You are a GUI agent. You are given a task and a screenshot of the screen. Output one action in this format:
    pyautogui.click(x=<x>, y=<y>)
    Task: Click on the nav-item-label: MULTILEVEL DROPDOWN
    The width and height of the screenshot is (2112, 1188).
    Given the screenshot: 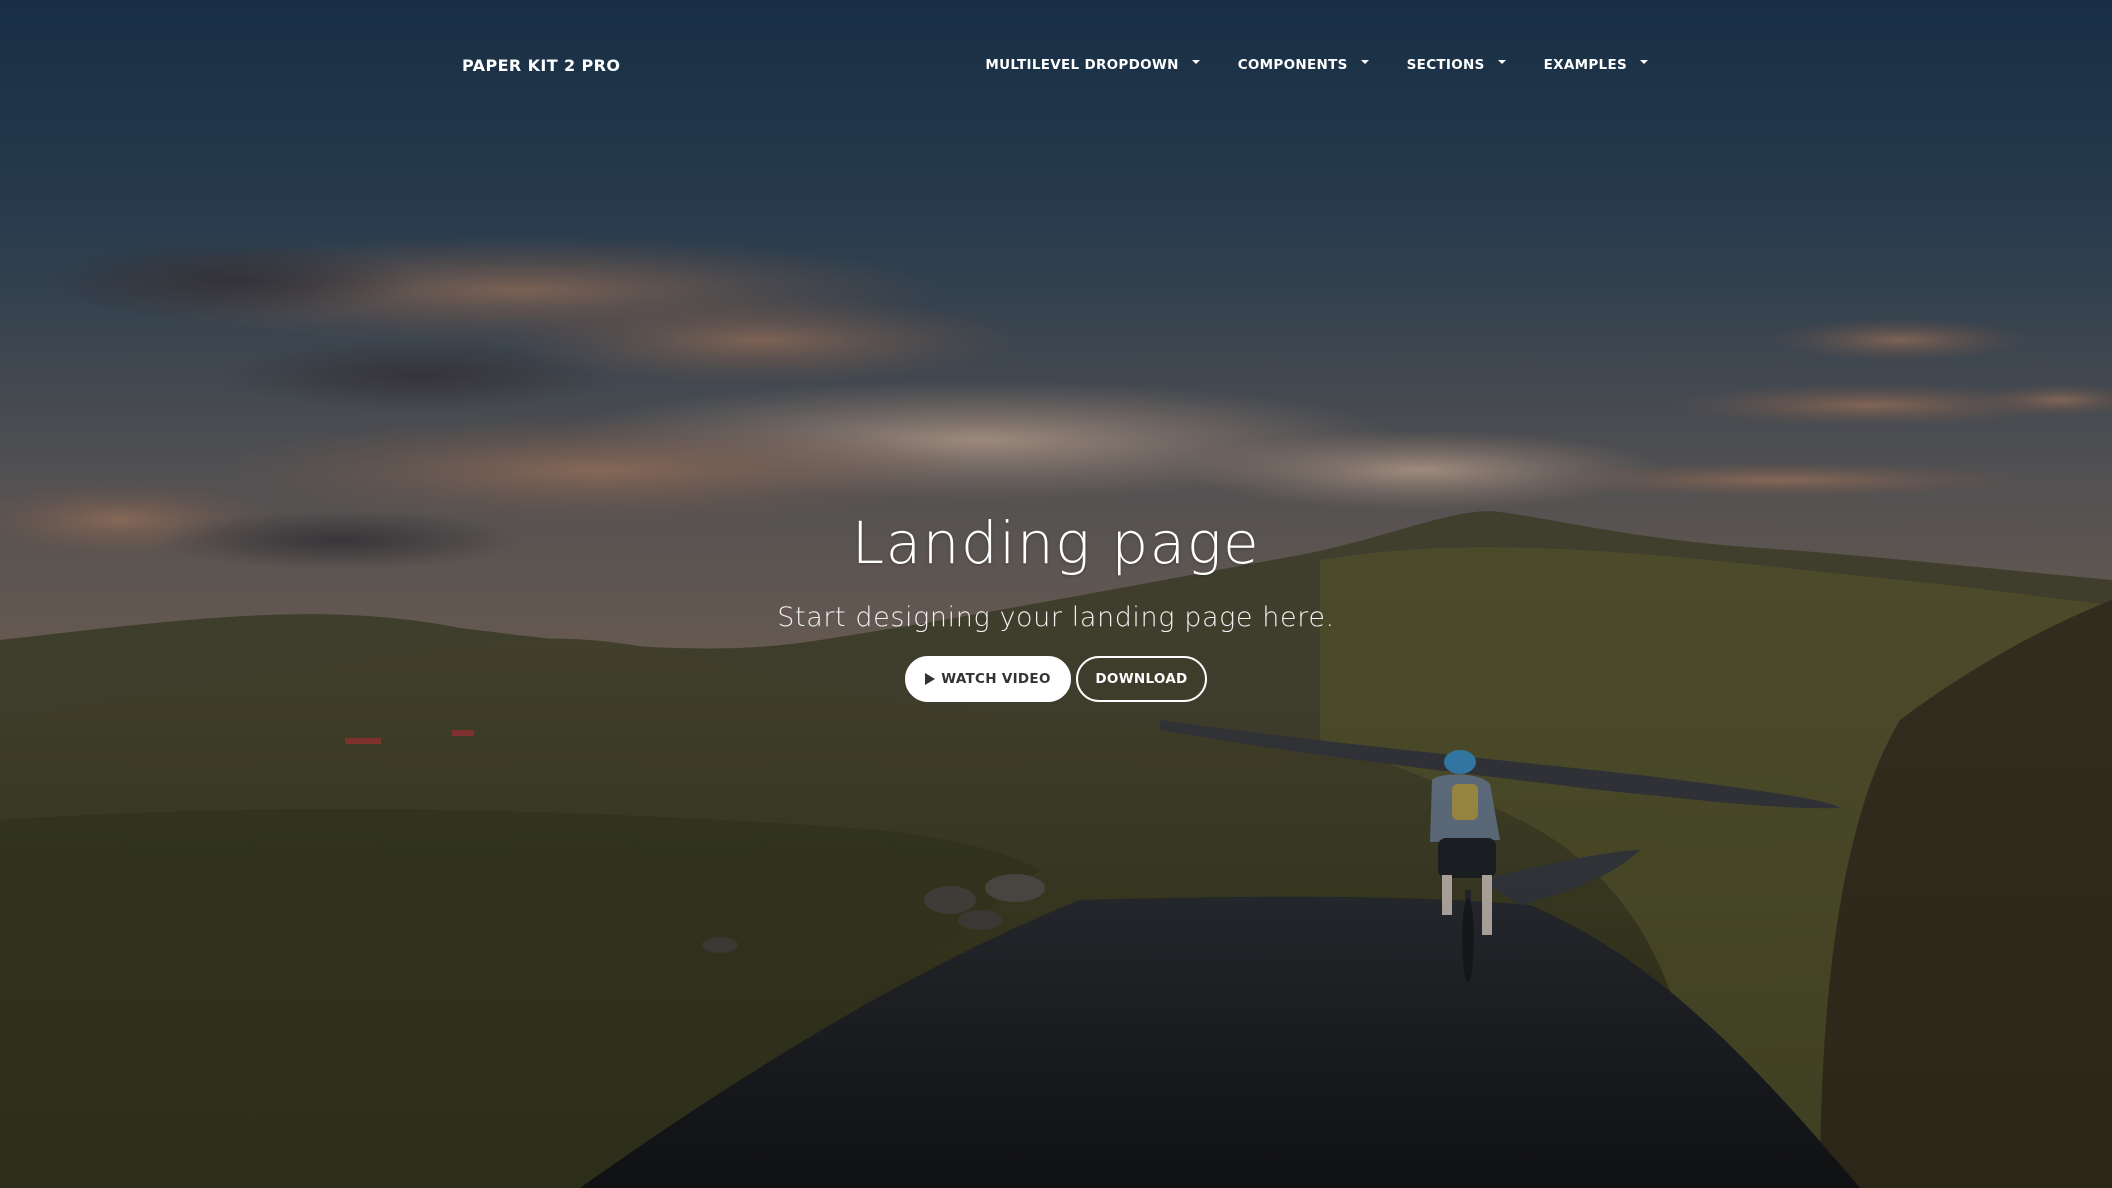 What is the action you would take?
    pyautogui.click(x=1082, y=65)
    